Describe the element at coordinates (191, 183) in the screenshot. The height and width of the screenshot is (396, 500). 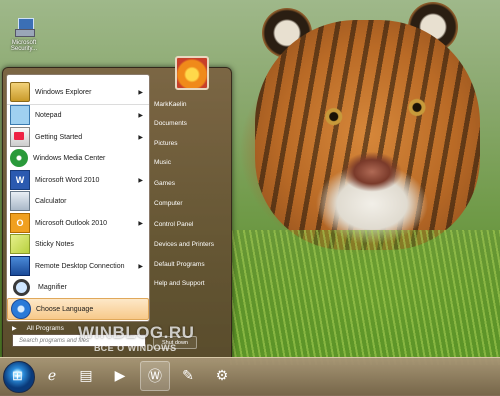
I see `right-item-games: Games` at that location.